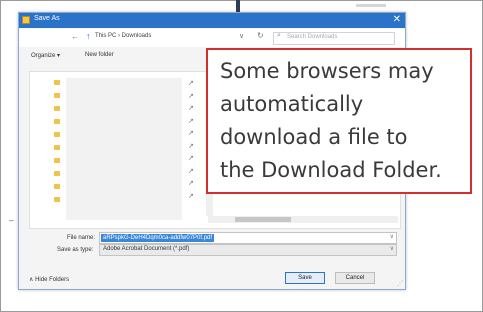 The image size is (483, 312). What do you see at coordinates (397, 20) in the screenshot?
I see `close-icon: ✕` at bounding box center [397, 20].